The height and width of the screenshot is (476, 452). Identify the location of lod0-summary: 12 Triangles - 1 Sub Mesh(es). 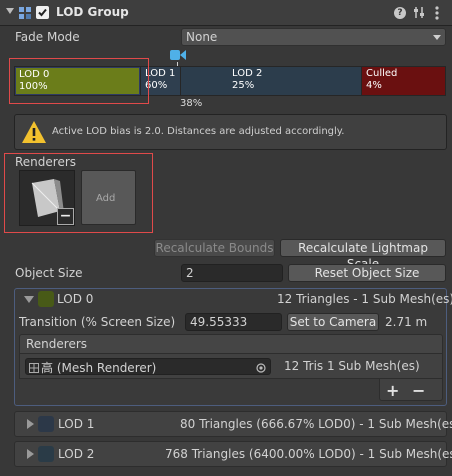
(364, 299).